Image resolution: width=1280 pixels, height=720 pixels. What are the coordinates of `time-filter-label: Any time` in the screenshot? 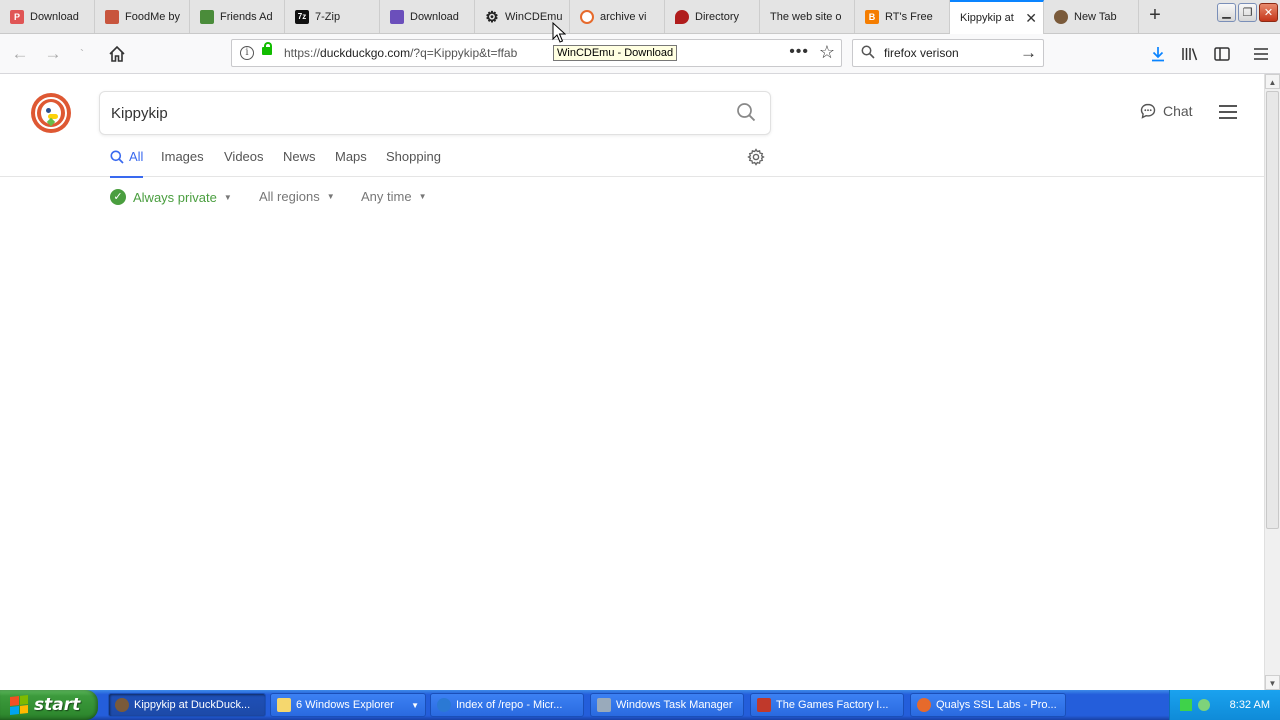 It's located at (386, 196).